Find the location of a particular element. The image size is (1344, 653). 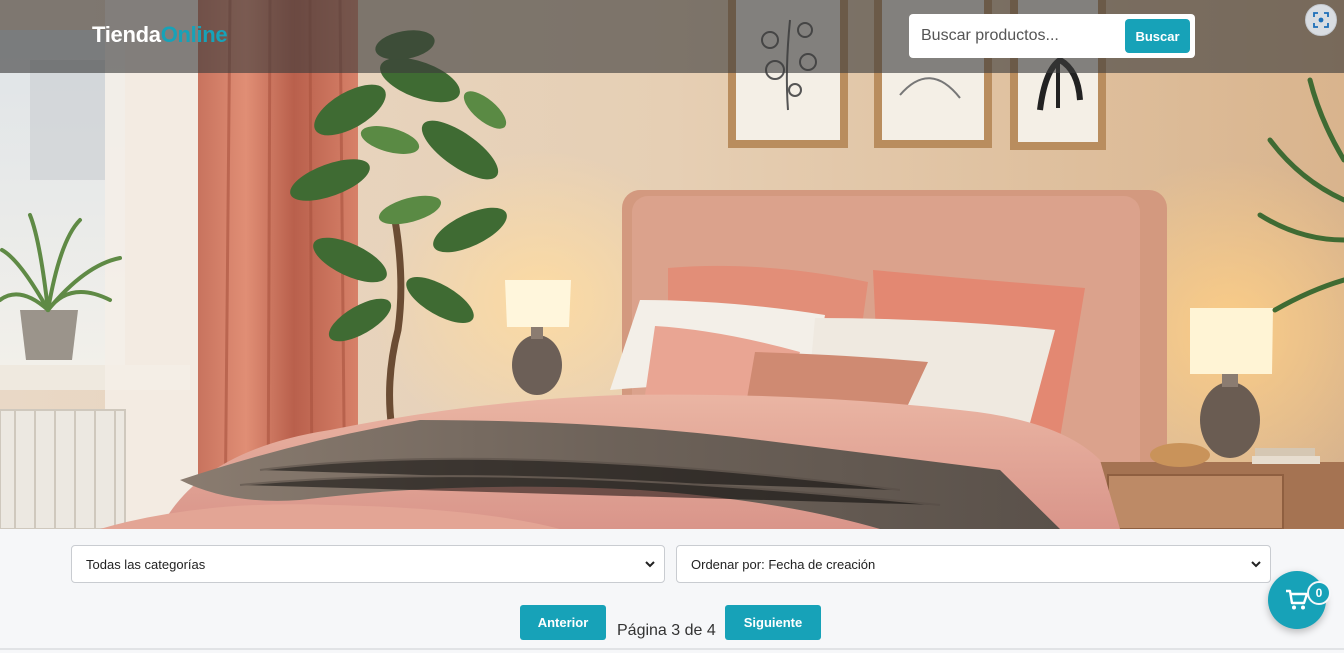

brand-logo-part2: Online is located at coordinates (194, 34).